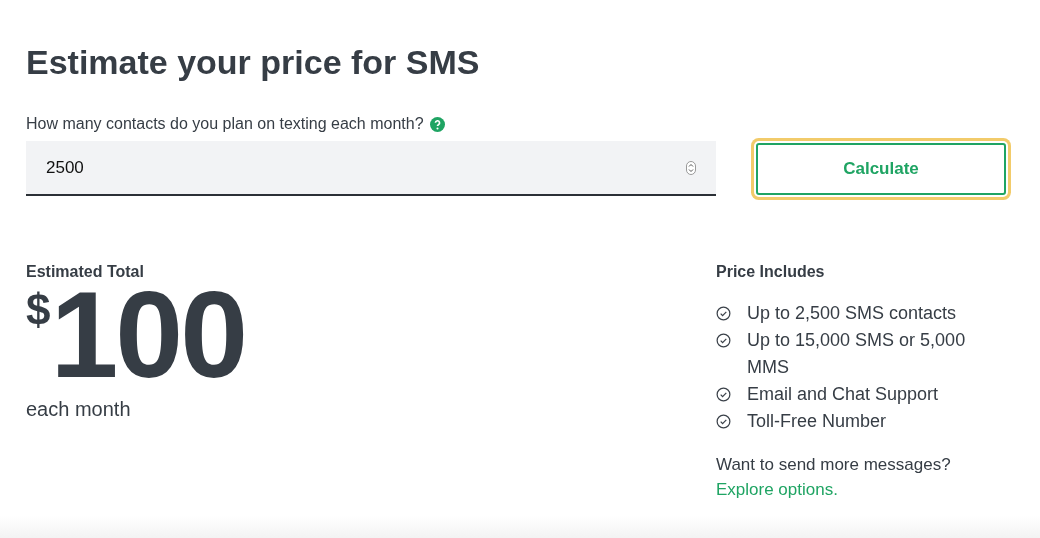 This screenshot has height=538, width=1040. What do you see at coordinates (843, 394) in the screenshot?
I see `feature-text: Email and Chat Support` at bounding box center [843, 394].